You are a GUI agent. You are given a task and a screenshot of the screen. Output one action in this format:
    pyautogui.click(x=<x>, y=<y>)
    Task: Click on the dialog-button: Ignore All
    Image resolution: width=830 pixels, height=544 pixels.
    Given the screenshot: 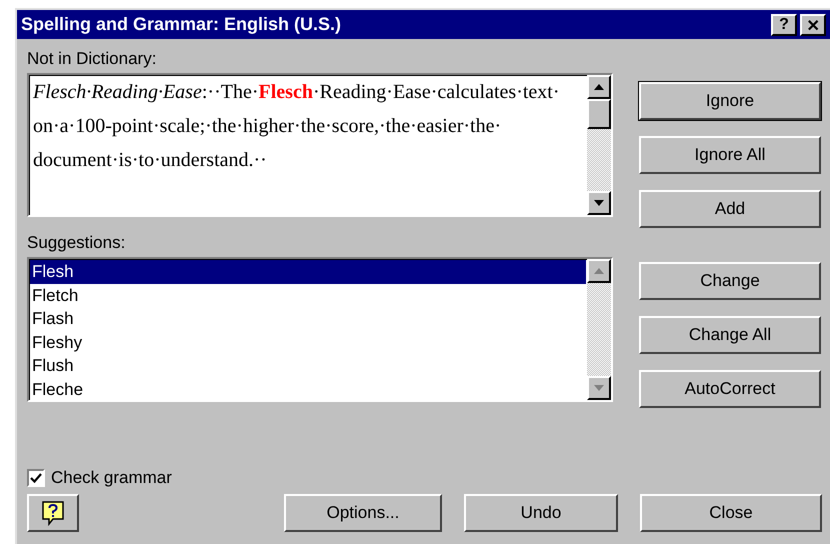 What is the action you would take?
    pyautogui.click(x=730, y=155)
    